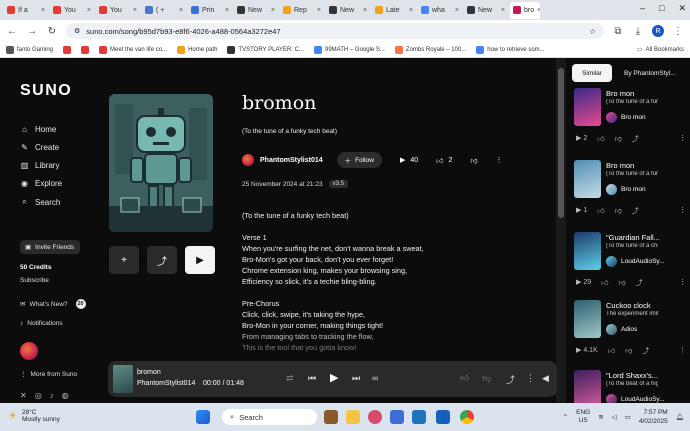  I want to click on widget-app-icon, so click(331, 417).